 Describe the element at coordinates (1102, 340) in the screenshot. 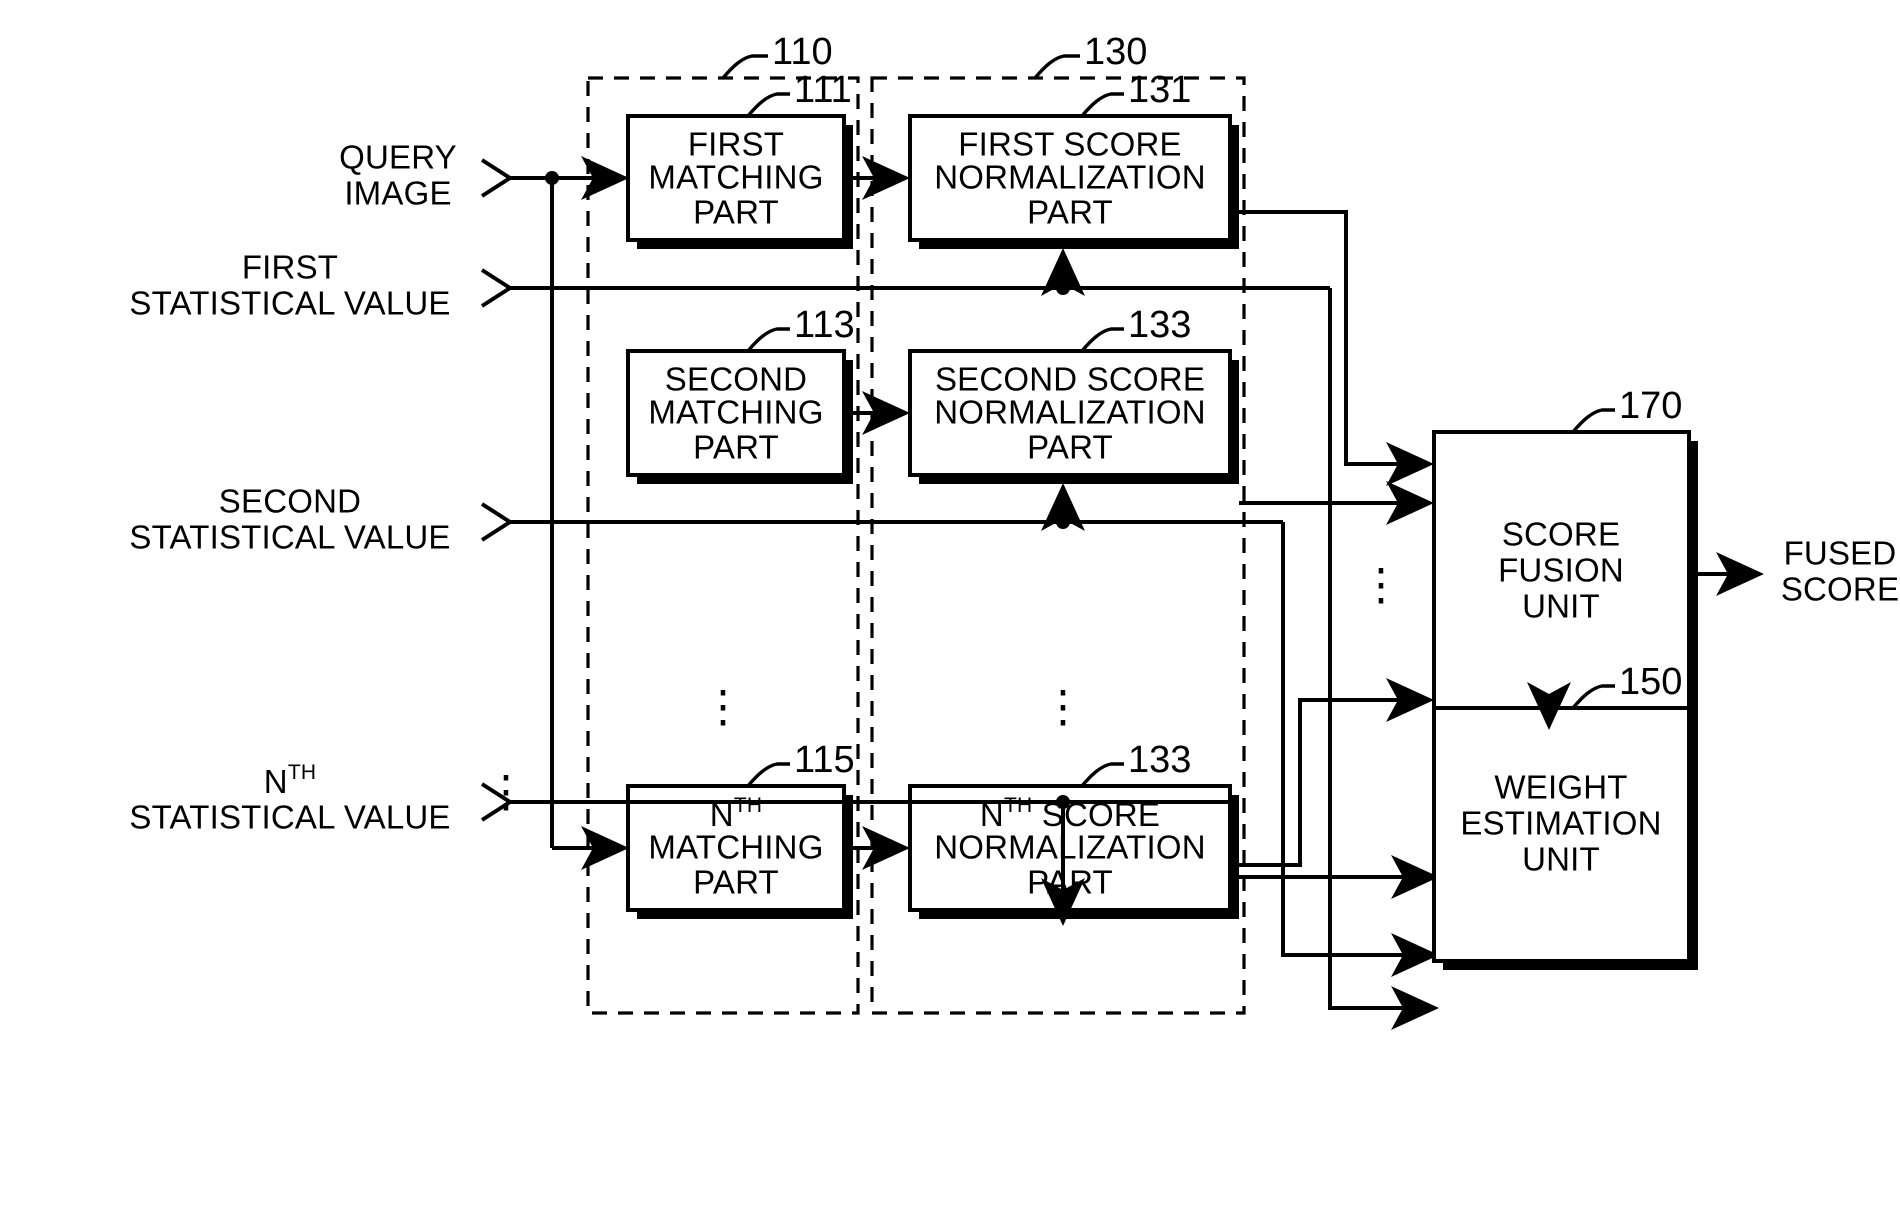

I see `leader-133a` at that location.